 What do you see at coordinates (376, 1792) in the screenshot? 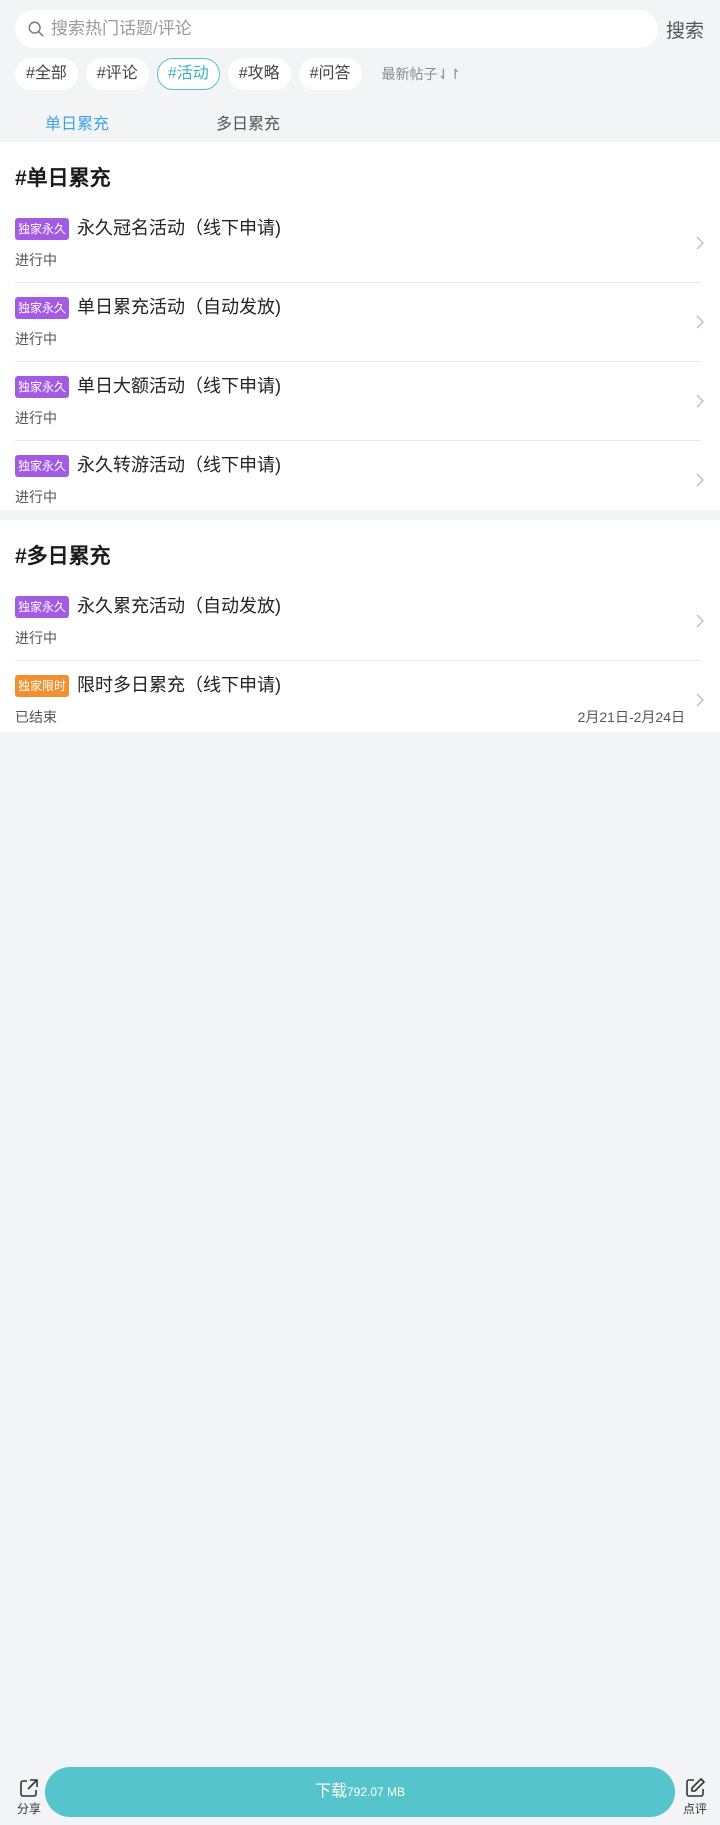
I see `download-size: 792.07 MB` at bounding box center [376, 1792].